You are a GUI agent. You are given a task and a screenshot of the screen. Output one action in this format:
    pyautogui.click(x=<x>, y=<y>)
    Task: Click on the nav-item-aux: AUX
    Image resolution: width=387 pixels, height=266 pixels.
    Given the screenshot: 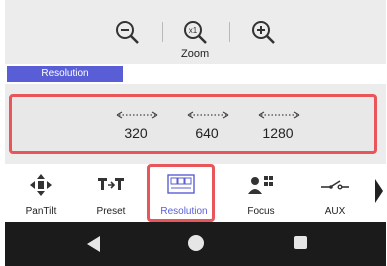 What is the action you would take?
    pyautogui.click(x=335, y=193)
    